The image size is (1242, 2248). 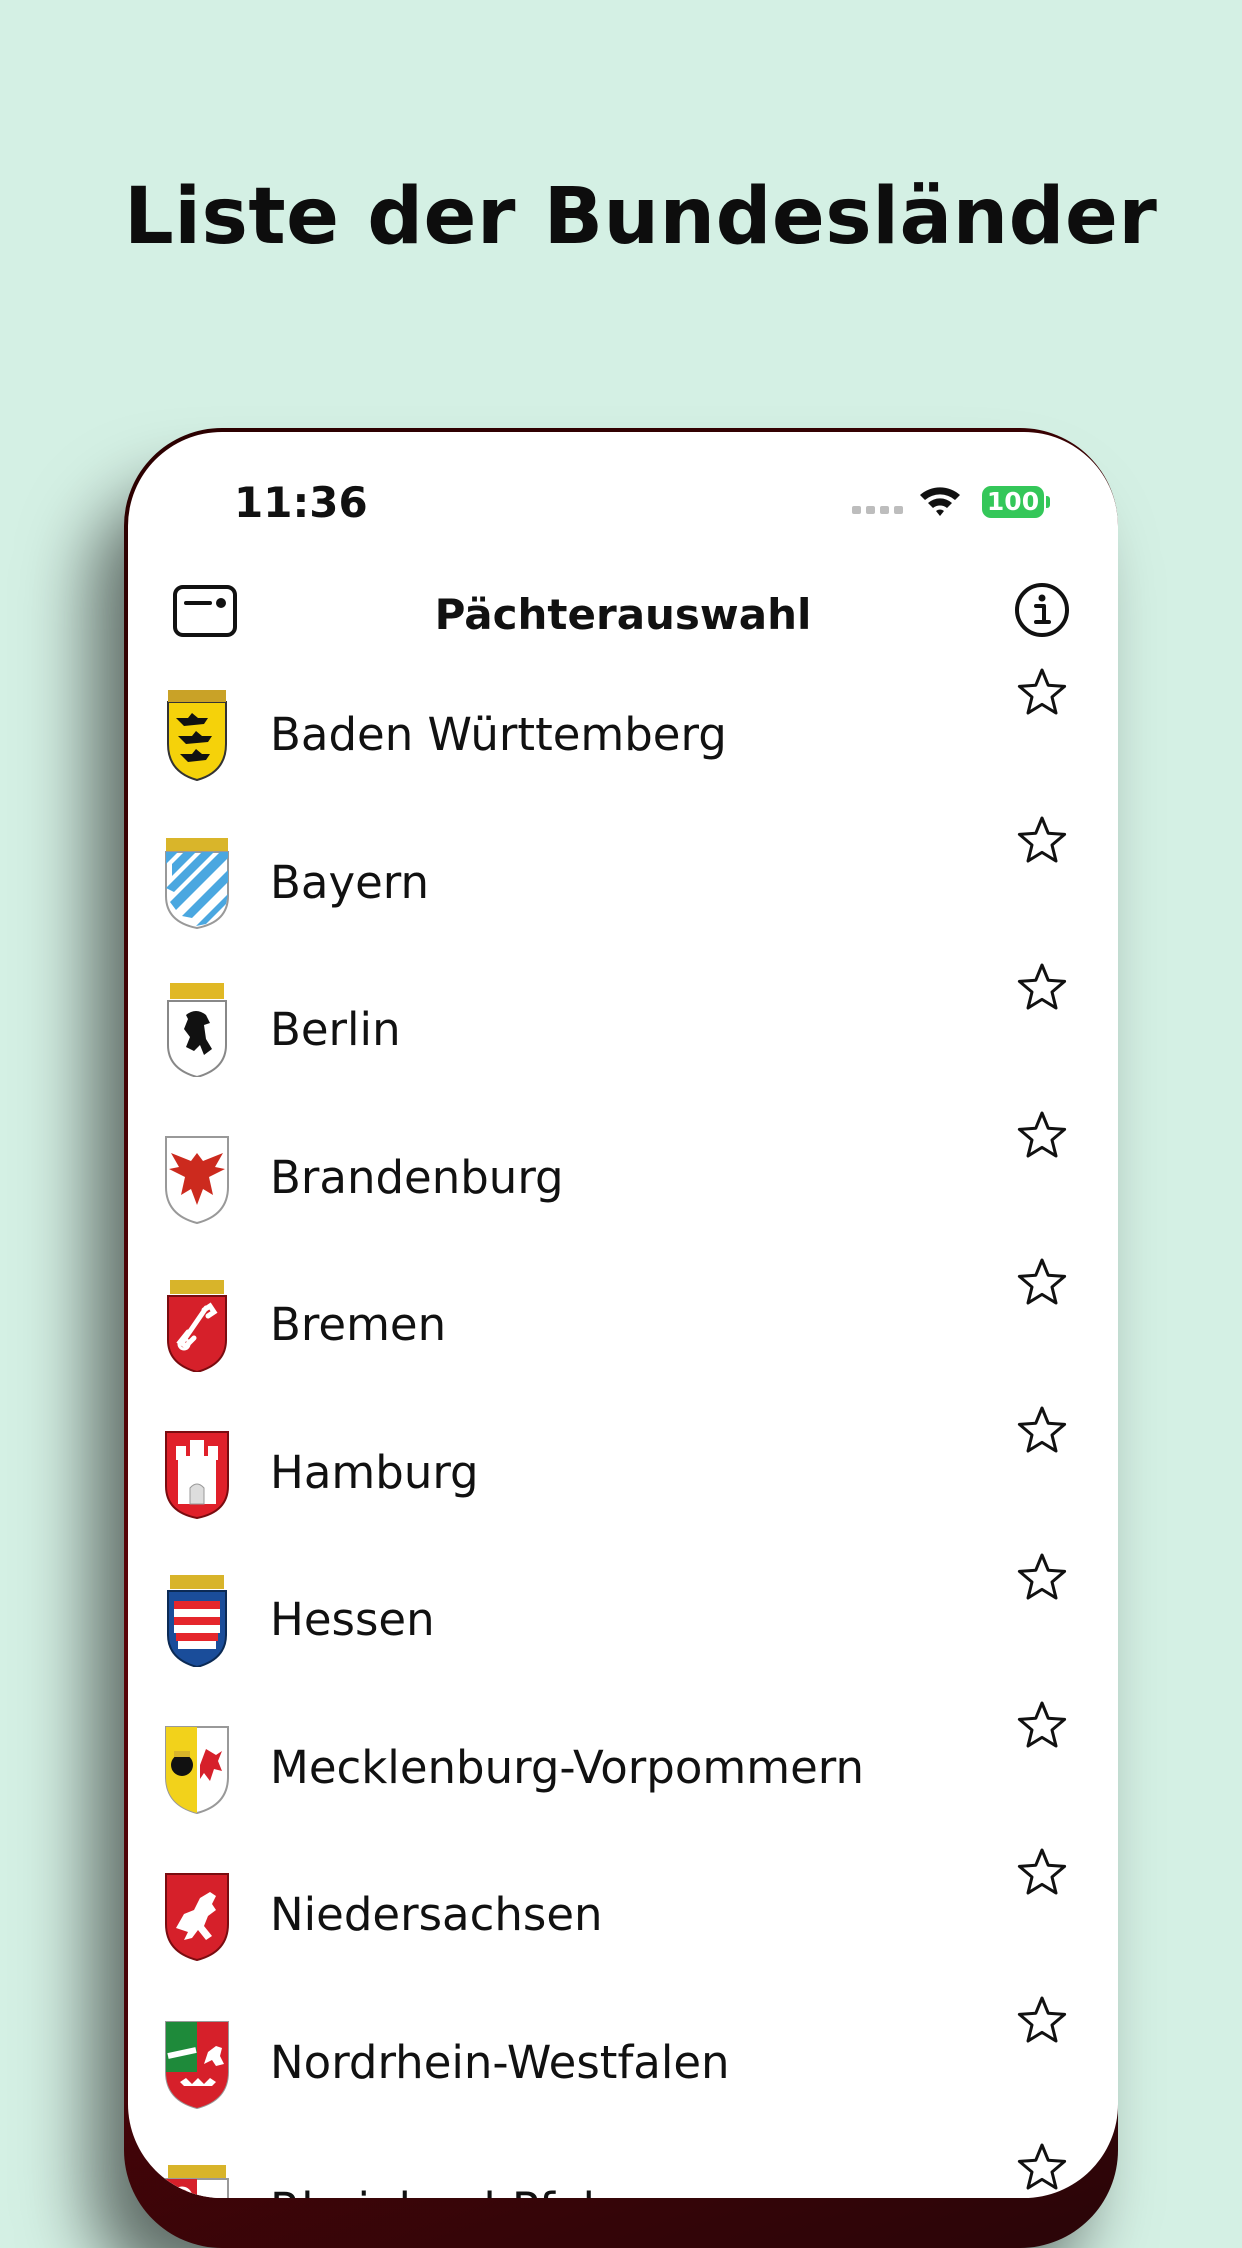 I want to click on status-time: 11:36, so click(x=301, y=502).